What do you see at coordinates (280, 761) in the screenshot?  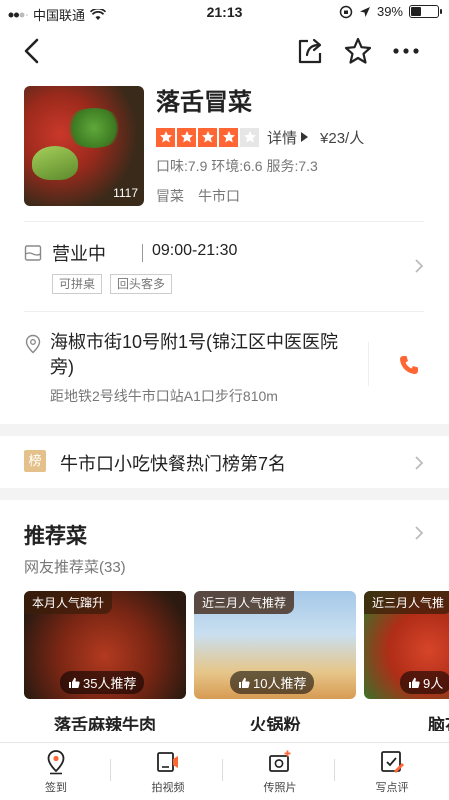 I see `camera-plus-icon` at bounding box center [280, 761].